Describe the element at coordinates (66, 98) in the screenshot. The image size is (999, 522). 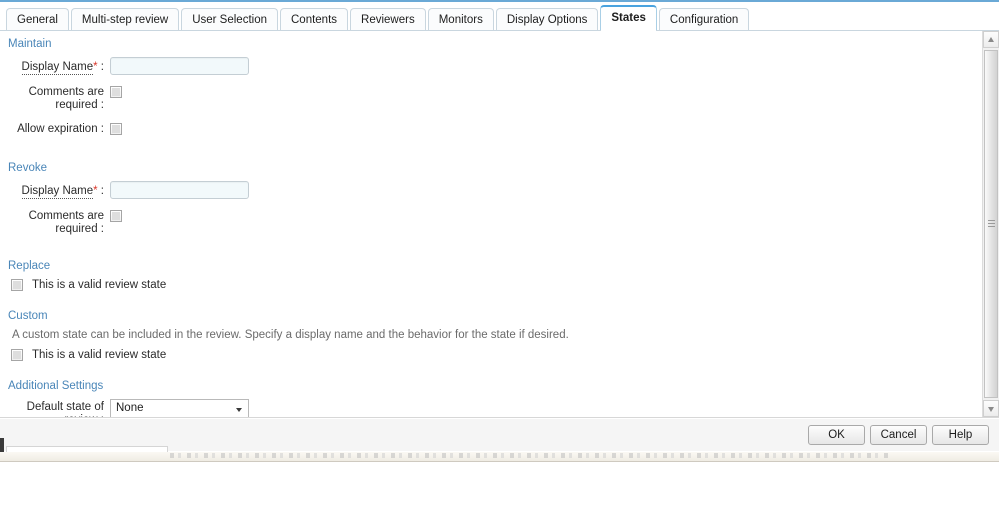
I see `maintain-comments-required-label: Comments are required :` at that location.